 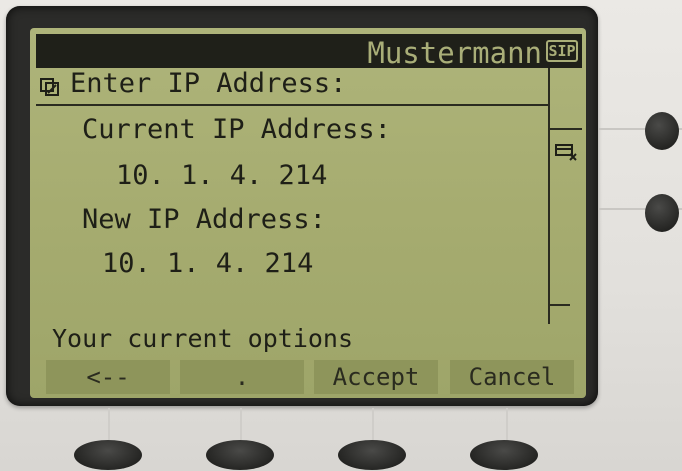 What do you see at coordinates (312, 377) in the screenshot?
I see `softkey-row: <-- . Accept Cancel` at bounding box center [312, 377].